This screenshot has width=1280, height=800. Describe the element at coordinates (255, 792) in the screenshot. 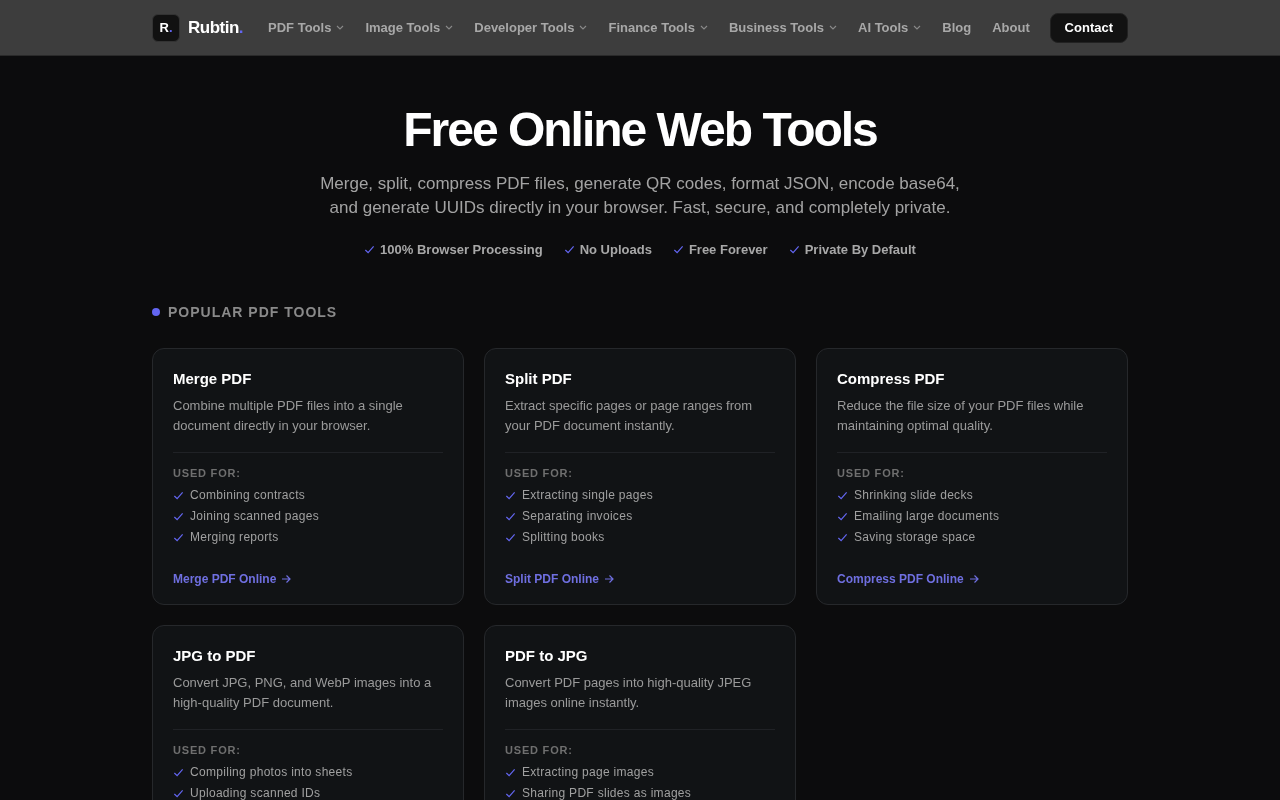

I see `use-case: Uploading scanned IDs` at that location.